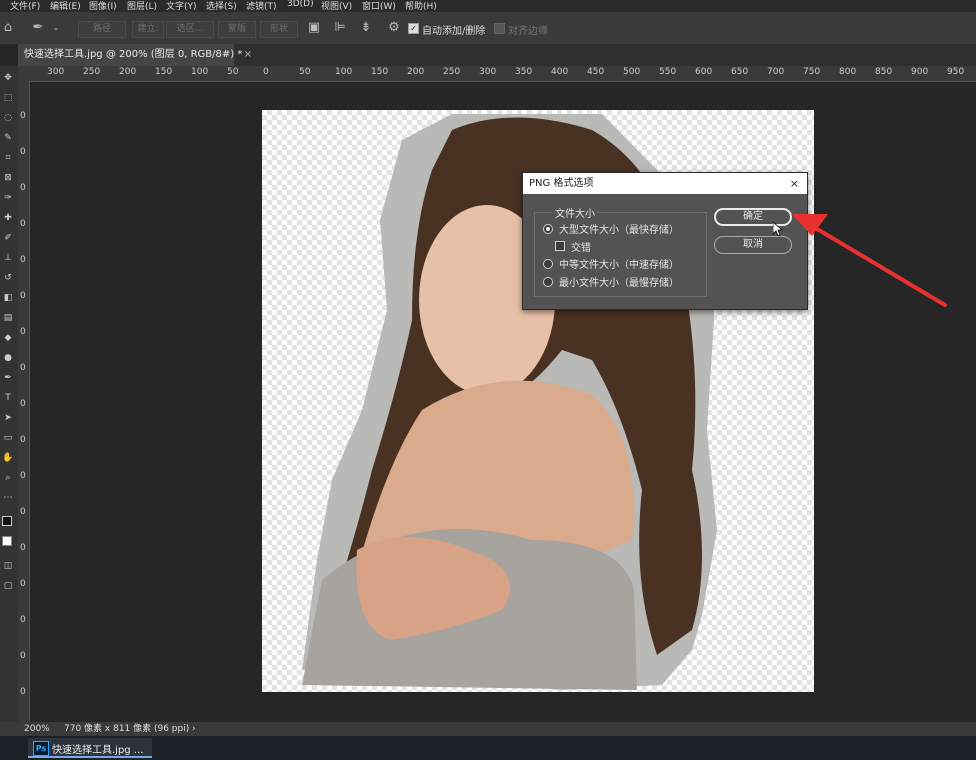 Image resolution: width=976 pixels, height=760 pixels. I want to click on dodge-tool-icon: ●, so click(8, 358).